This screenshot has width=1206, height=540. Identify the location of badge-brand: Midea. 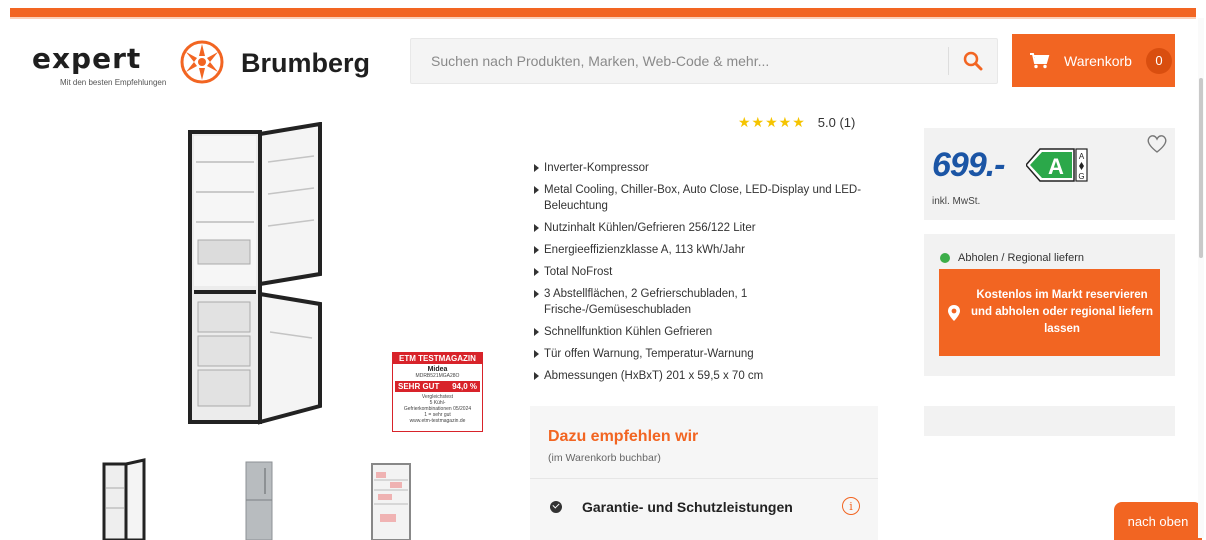
(437, 369).